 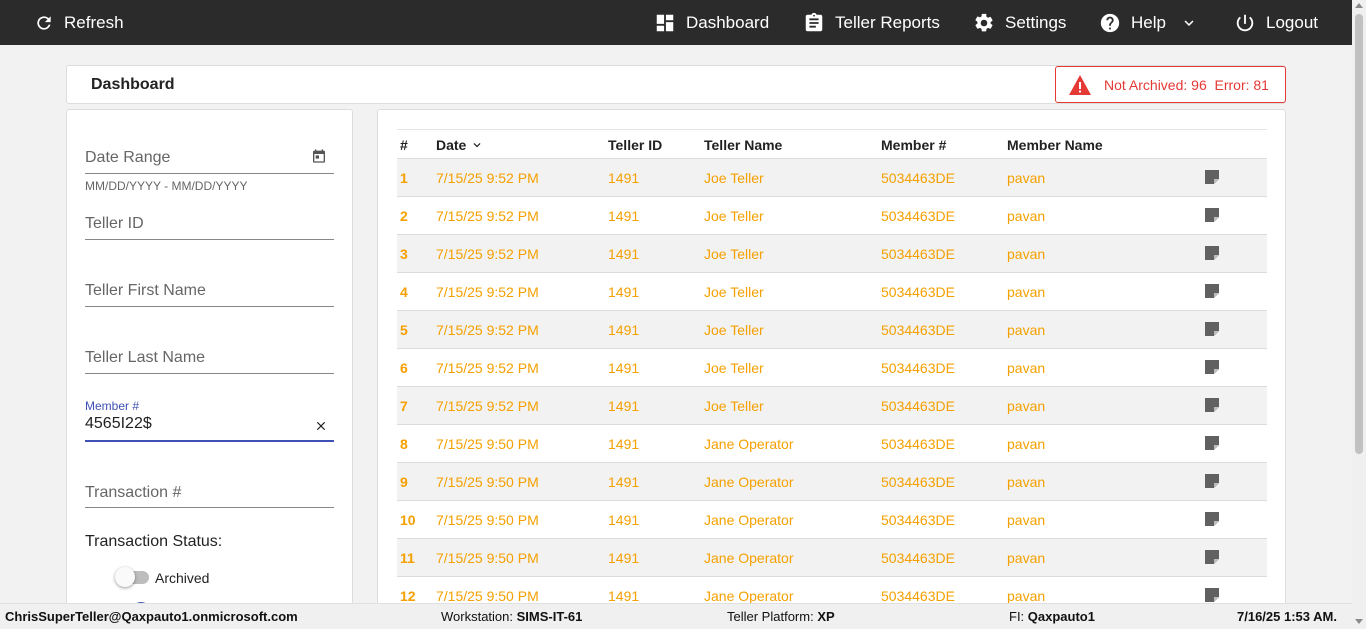 I want to click on teller-first-name-label: Teller First Name, so click(x=145, y=290).